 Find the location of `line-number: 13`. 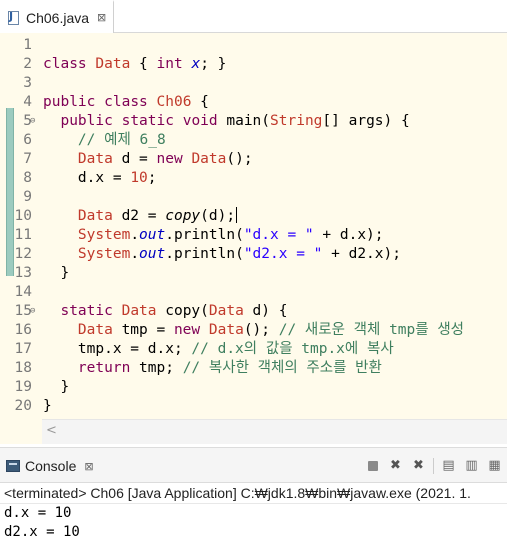

line-number: 13 is located at coordinates (23, 273).